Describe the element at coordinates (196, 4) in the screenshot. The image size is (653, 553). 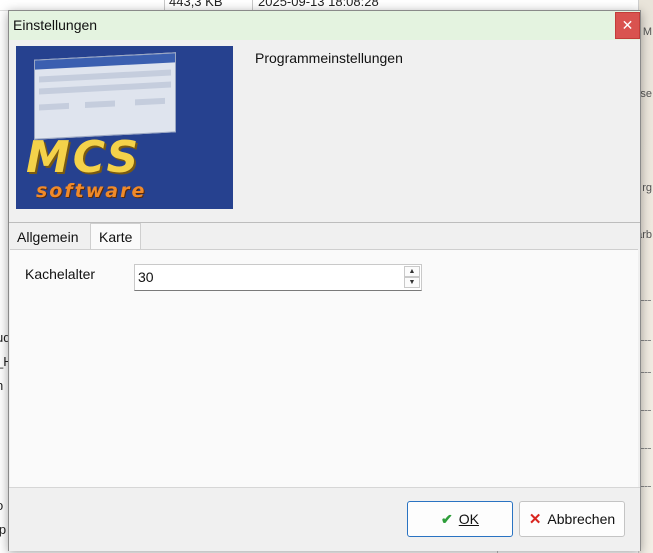
I see `size-cell: 443,3 KB` at that location.